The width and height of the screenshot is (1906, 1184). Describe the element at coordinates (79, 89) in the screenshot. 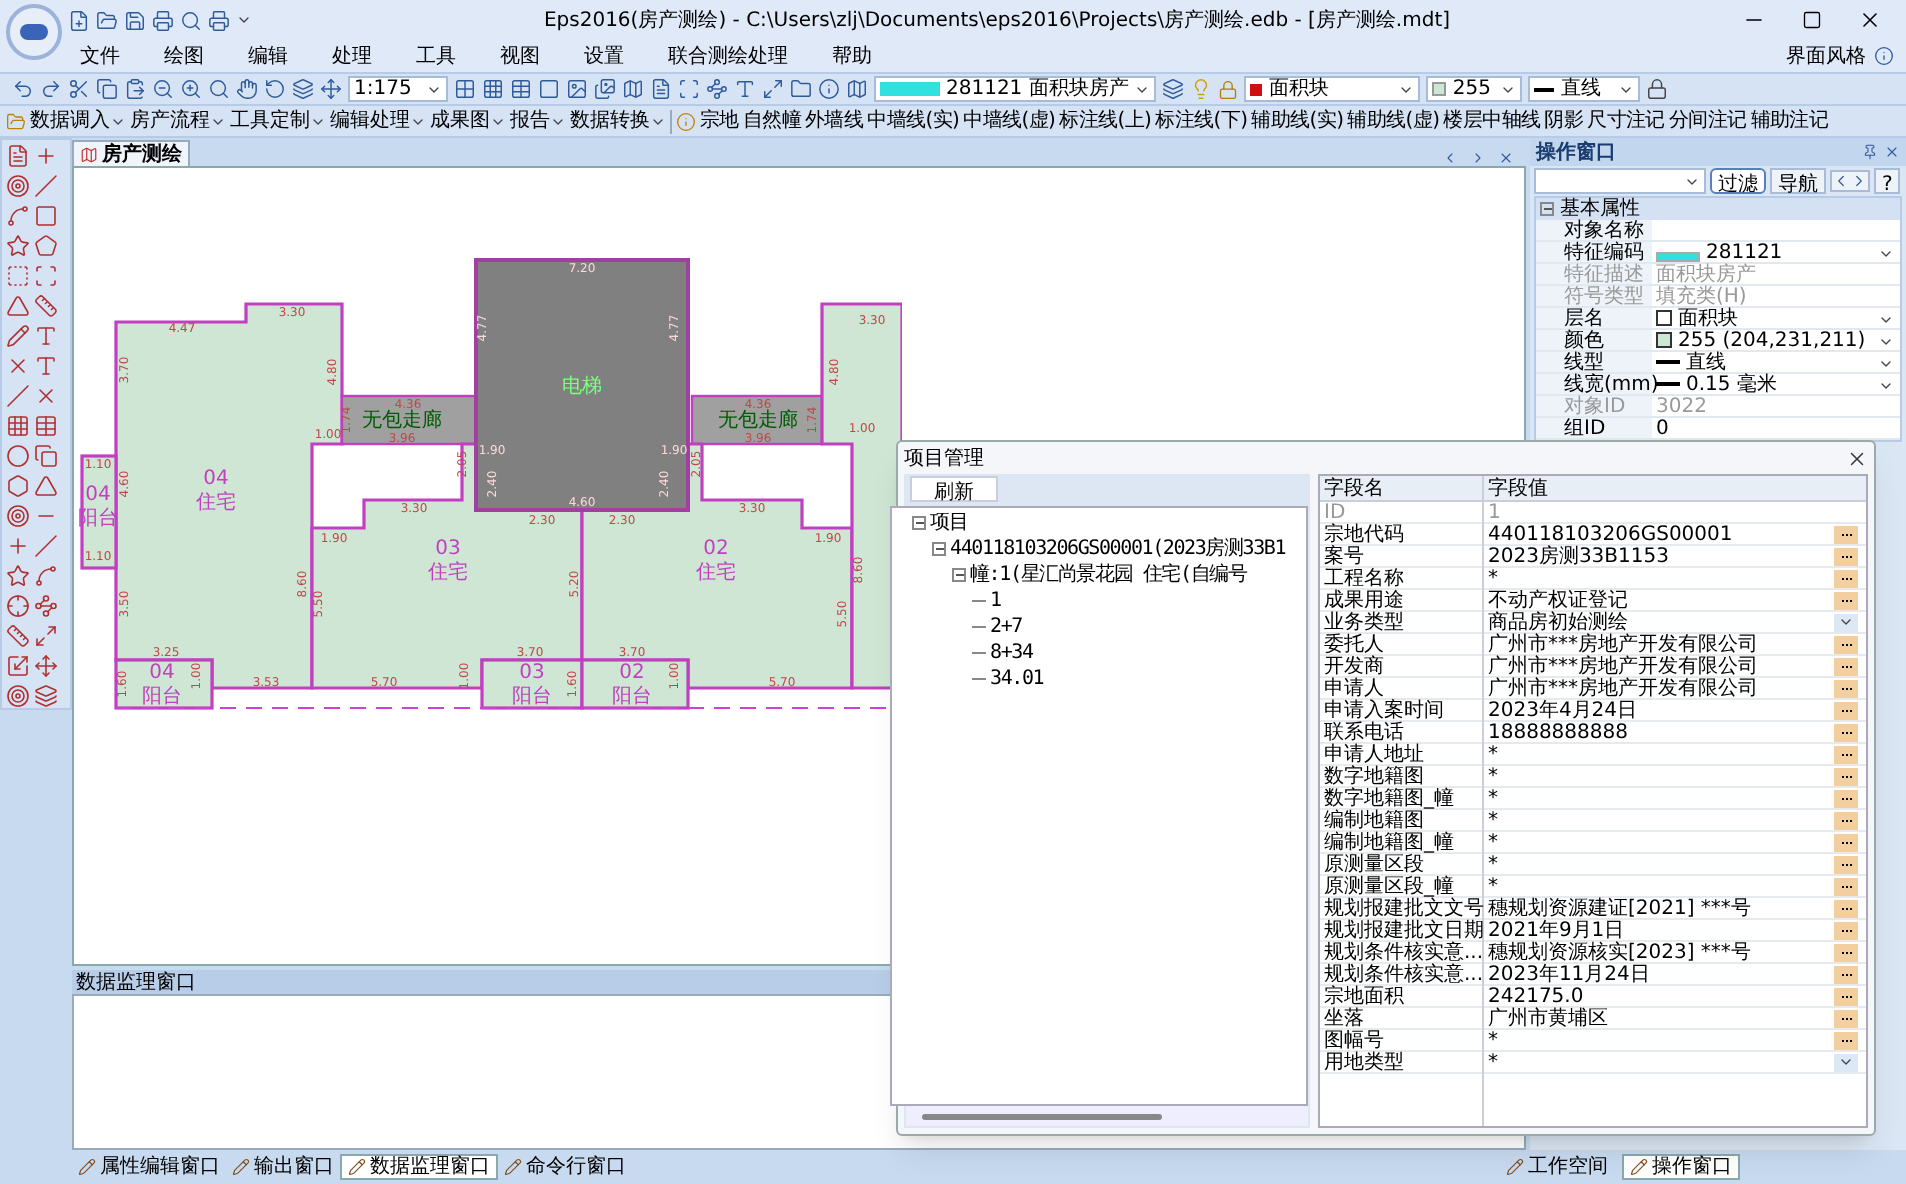

I see `cut-icon` at that location.